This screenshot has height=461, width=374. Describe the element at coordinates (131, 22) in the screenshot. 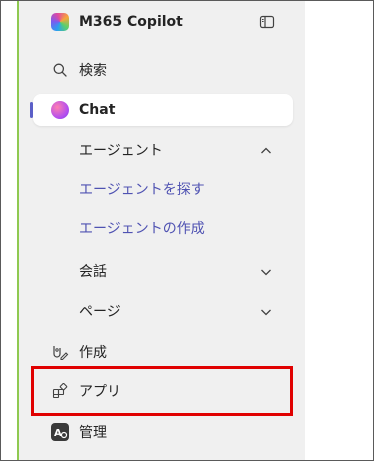

I see `app-title: M365 Copilot` at that location.